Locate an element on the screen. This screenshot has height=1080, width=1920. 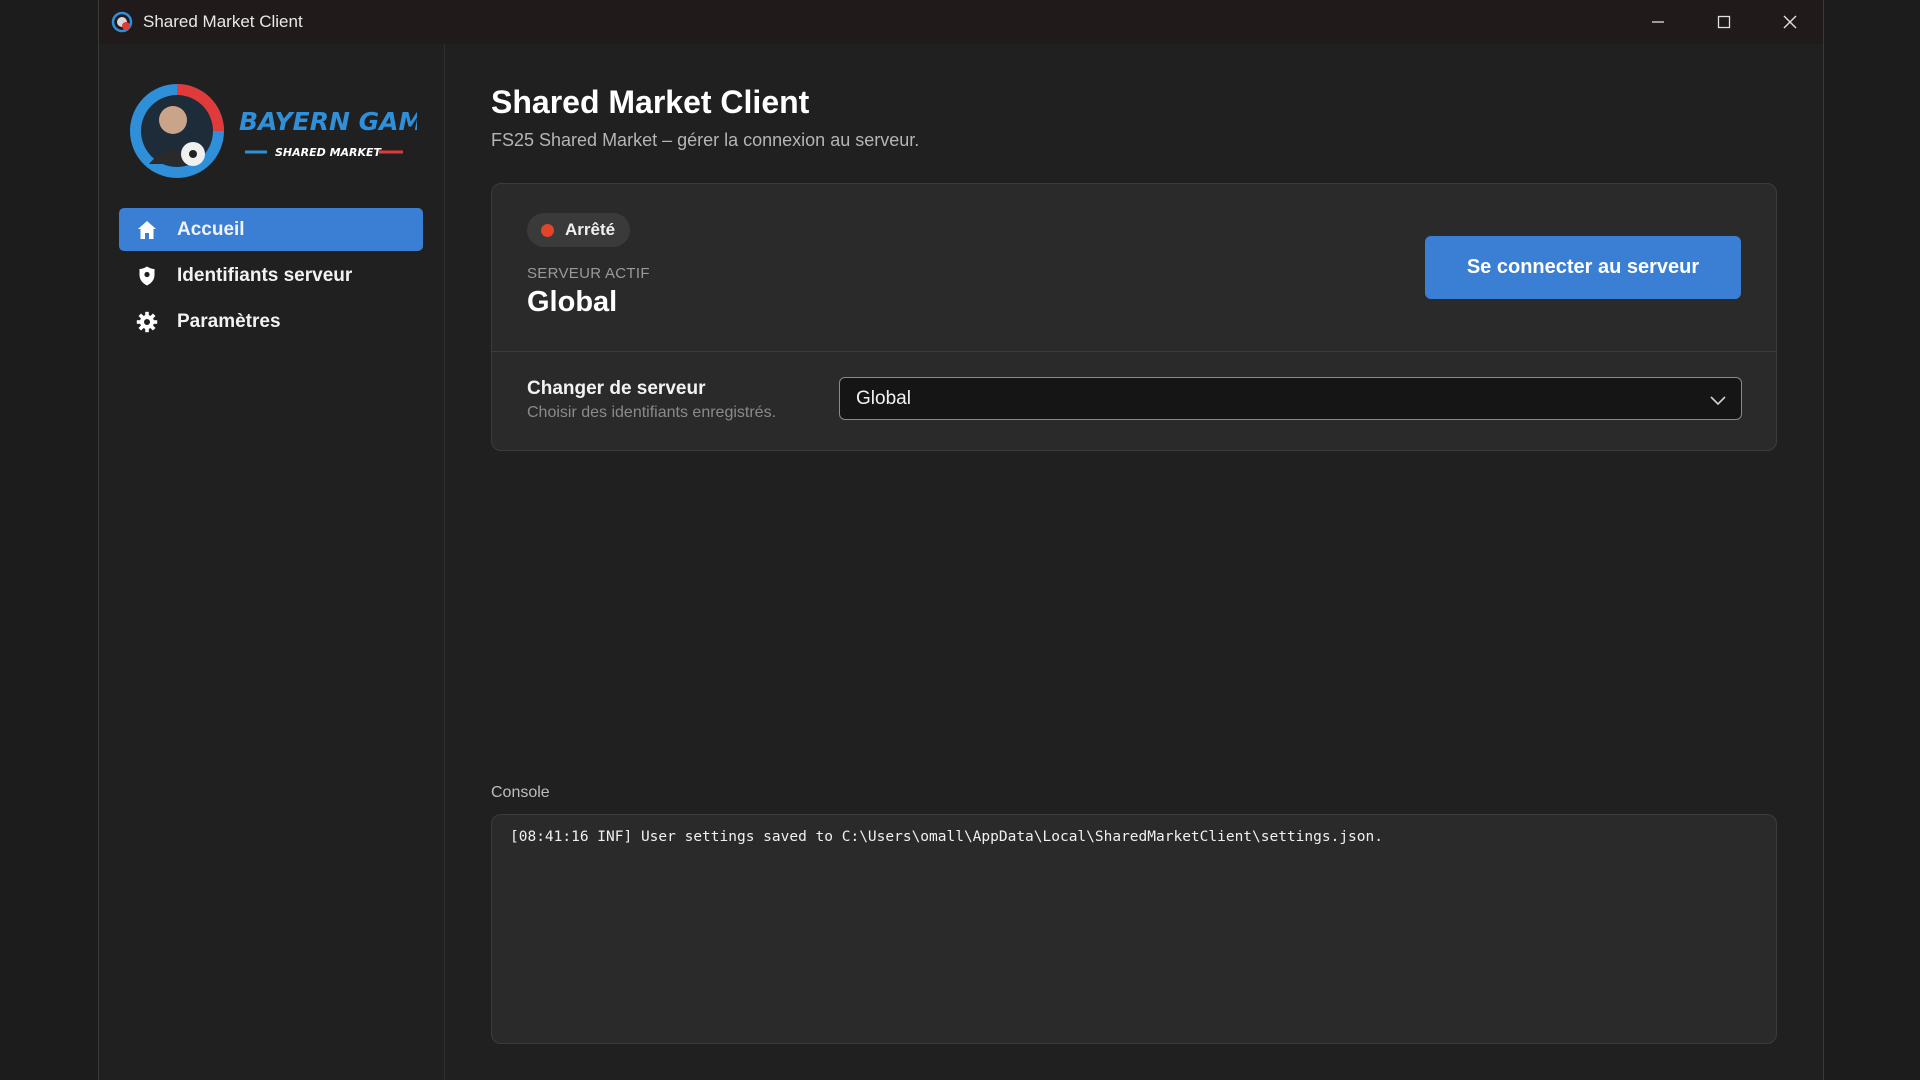
active-server-label: SERVEUR ACTIF is located at coordinates (588, 273).